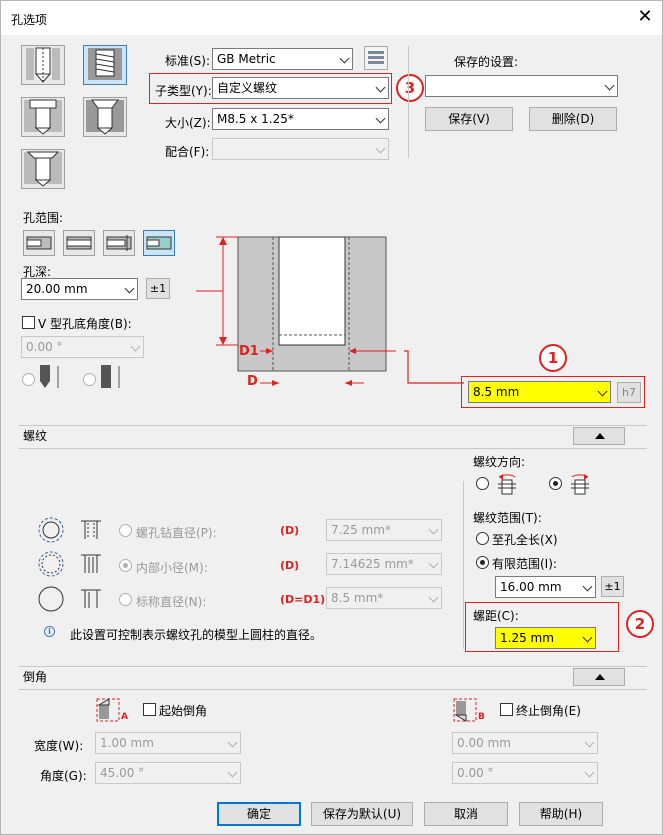 Image resolution: width=663 pixels, height=835 pixels. What do you see at coordinates (270, 88) in the screenshot?
I see `subtype-highlight-box` at bounding box center [270, 88].